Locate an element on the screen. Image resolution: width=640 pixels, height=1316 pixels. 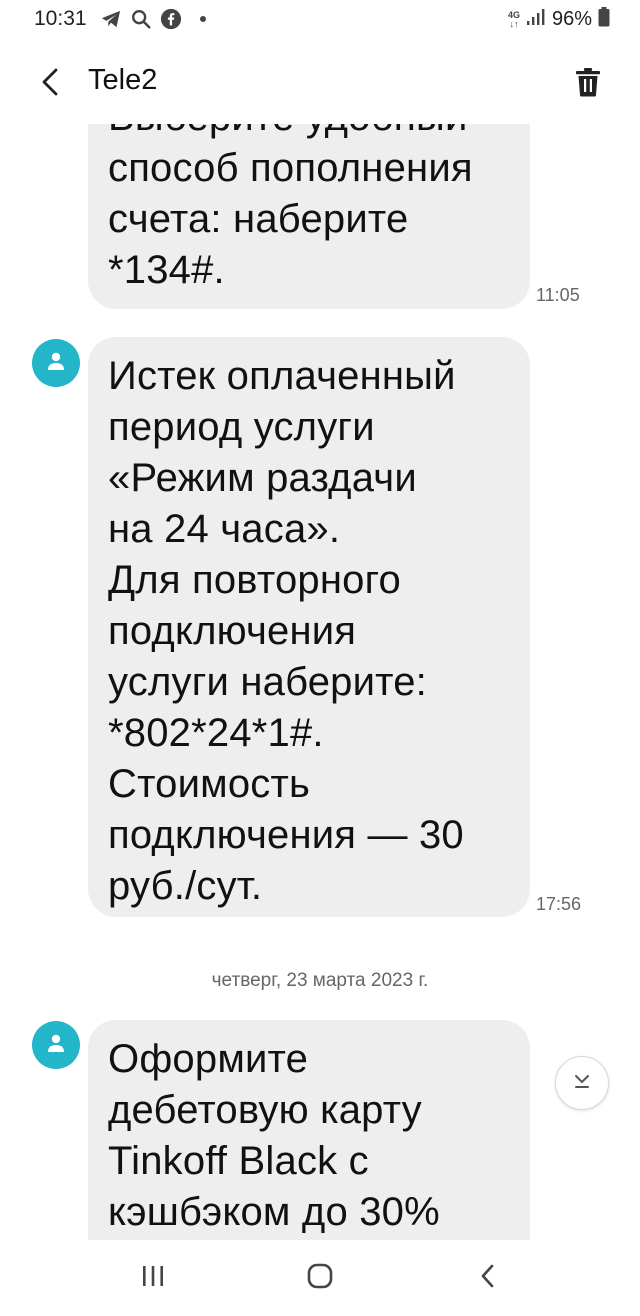
status-bar: 10:31 4G ↓↑ 96% is located at coordinates (320, 20).